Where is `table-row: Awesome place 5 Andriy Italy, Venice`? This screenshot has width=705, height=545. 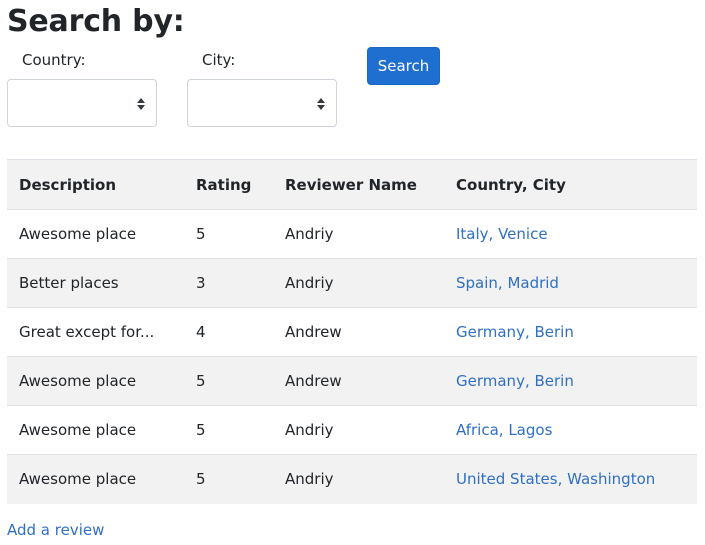
table-row: Awesome place 5 Andriy Italy, Venice is located at coordinates (352, 234).